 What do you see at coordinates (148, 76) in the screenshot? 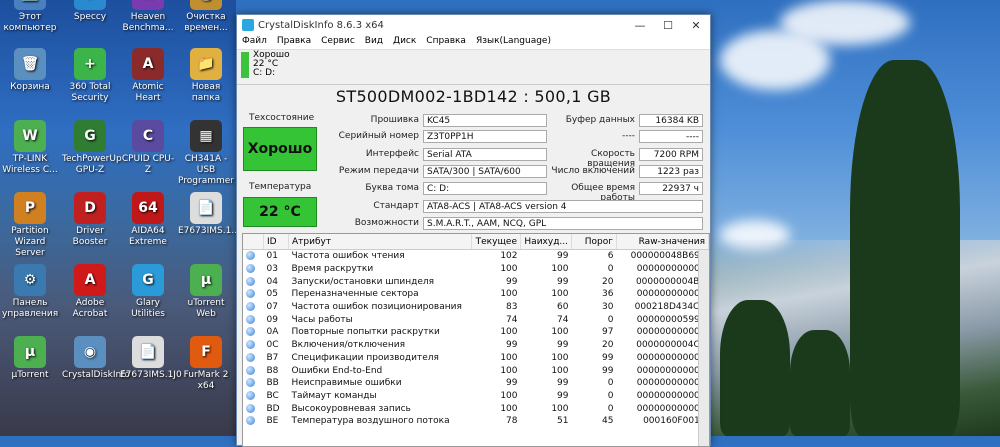
I see `atomic-heart-shortcut: A Atomic Heart` at bounding box center [148, 76].